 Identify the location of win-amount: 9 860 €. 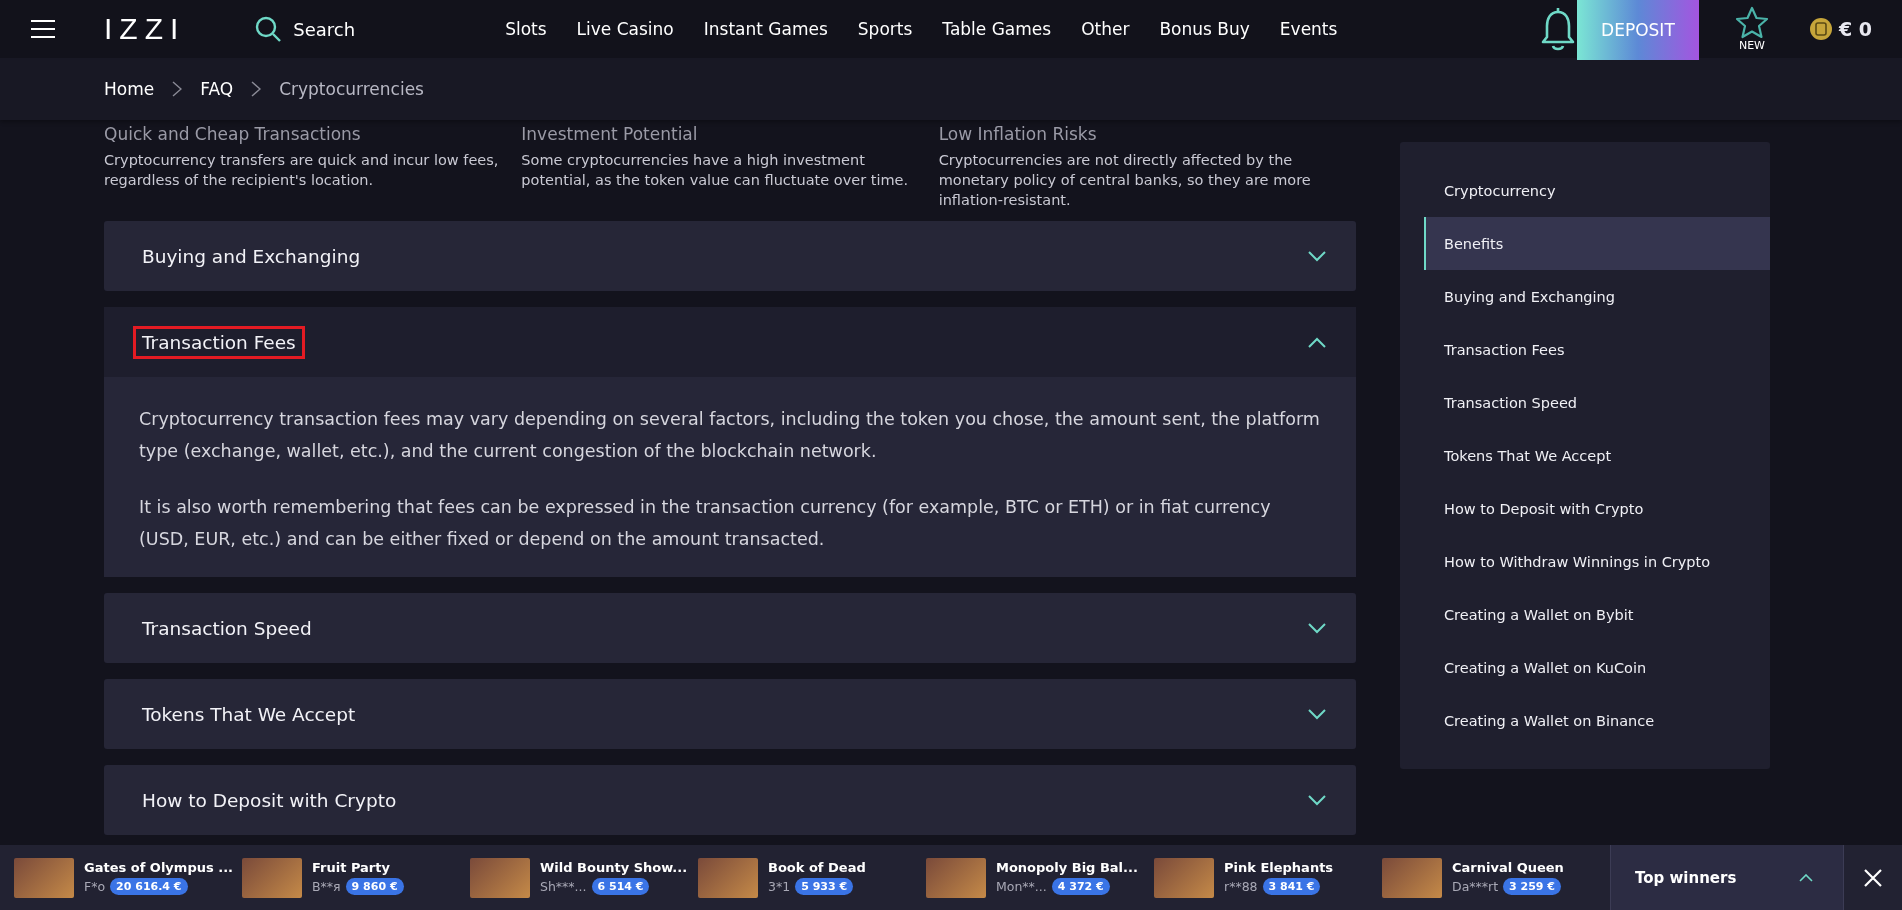
(374, 886).